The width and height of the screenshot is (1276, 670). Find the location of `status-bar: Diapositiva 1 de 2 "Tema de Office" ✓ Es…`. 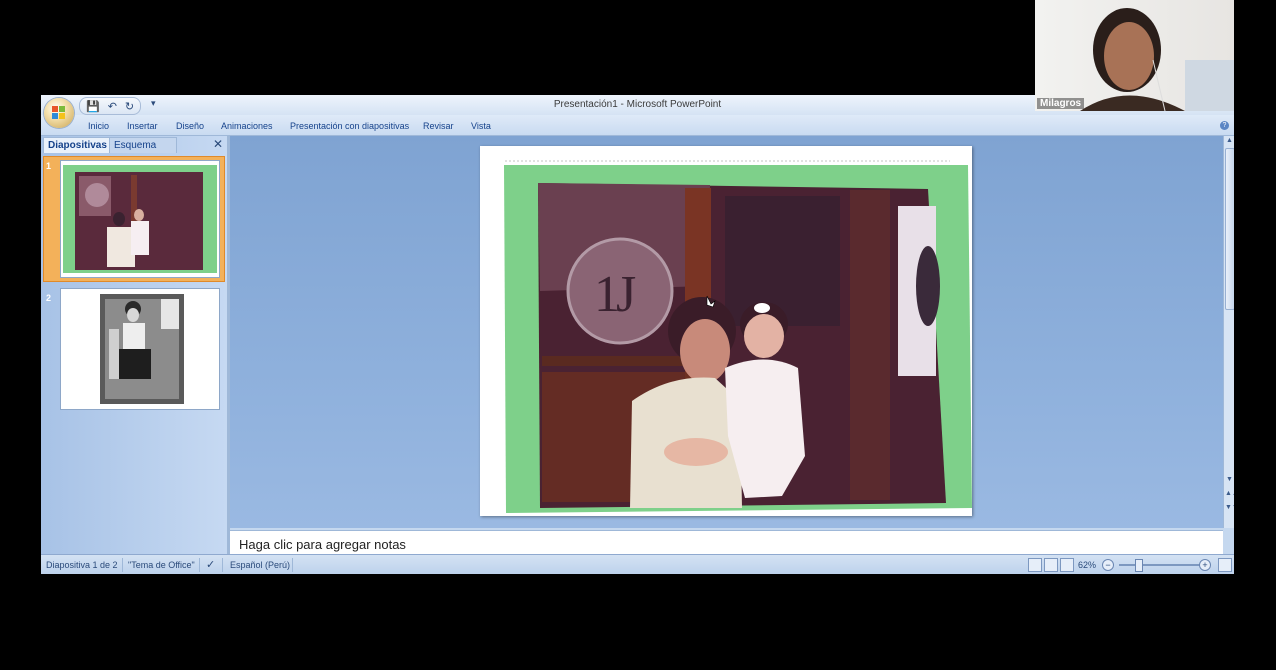

status-bar: Diapositiva 1 de 2 "Tema de Office" ✓ Es… is located at coordinates (637, 564).